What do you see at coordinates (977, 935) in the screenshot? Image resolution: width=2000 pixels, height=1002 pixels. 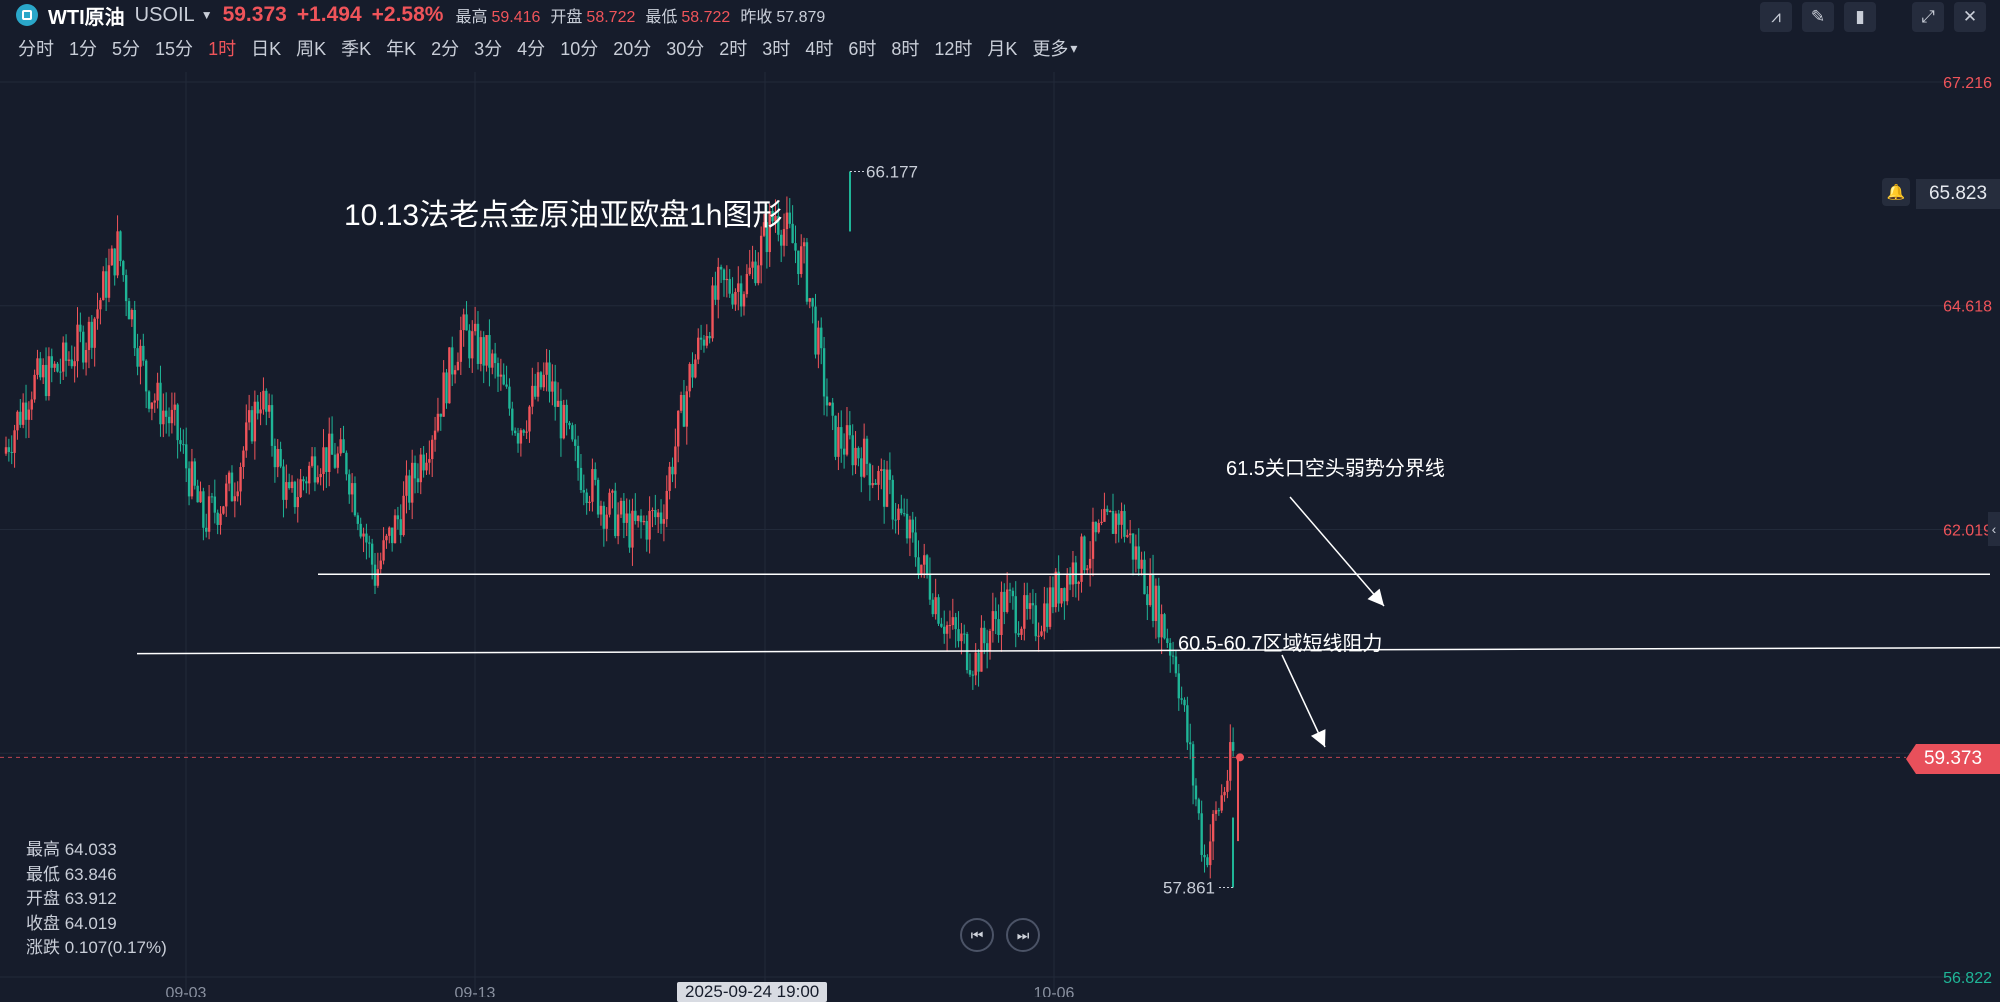 I see `jump-start-icon: ⏮` at bounding box center [977, 935].